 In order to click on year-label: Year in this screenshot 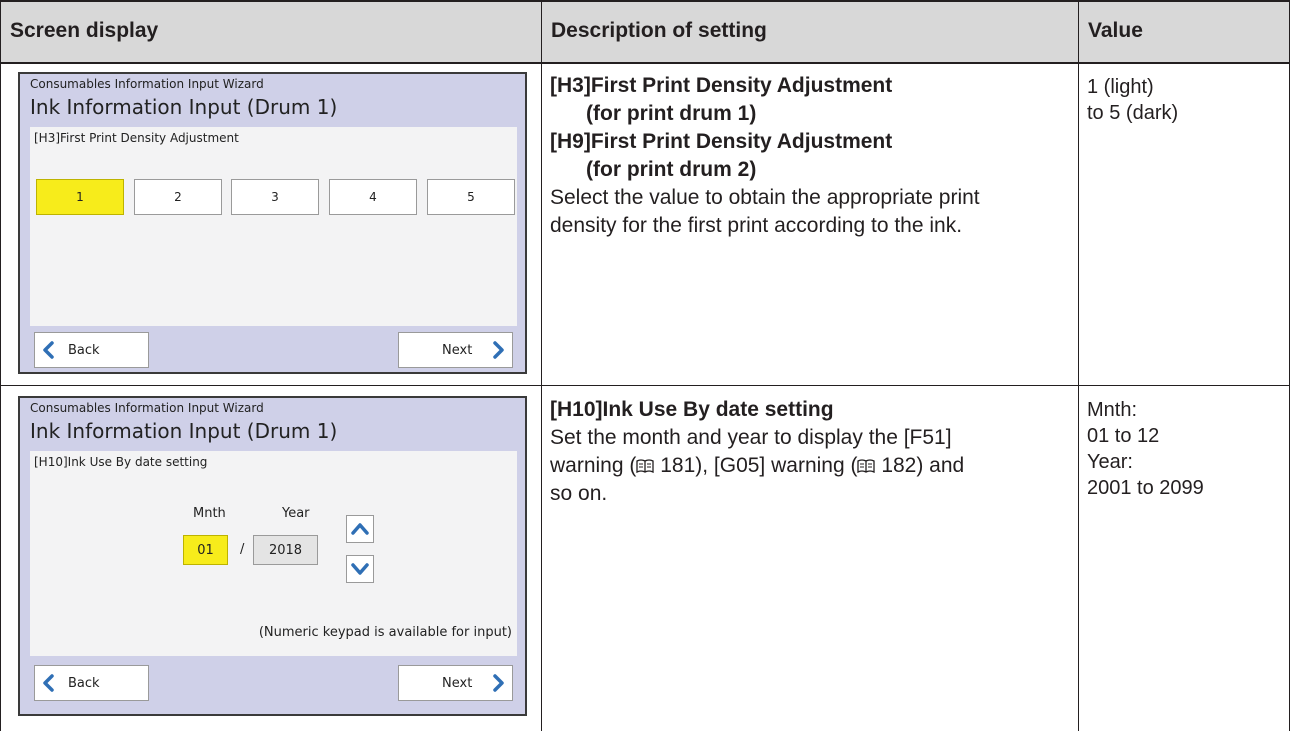, I will do `click(296, 513)`.